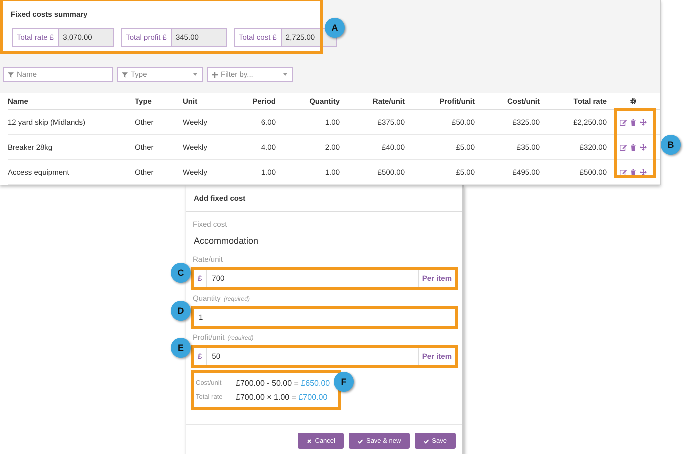 The height and width of the screenshot is (454, 688). I want to click on annotation-marker: D, so click(181, 311).